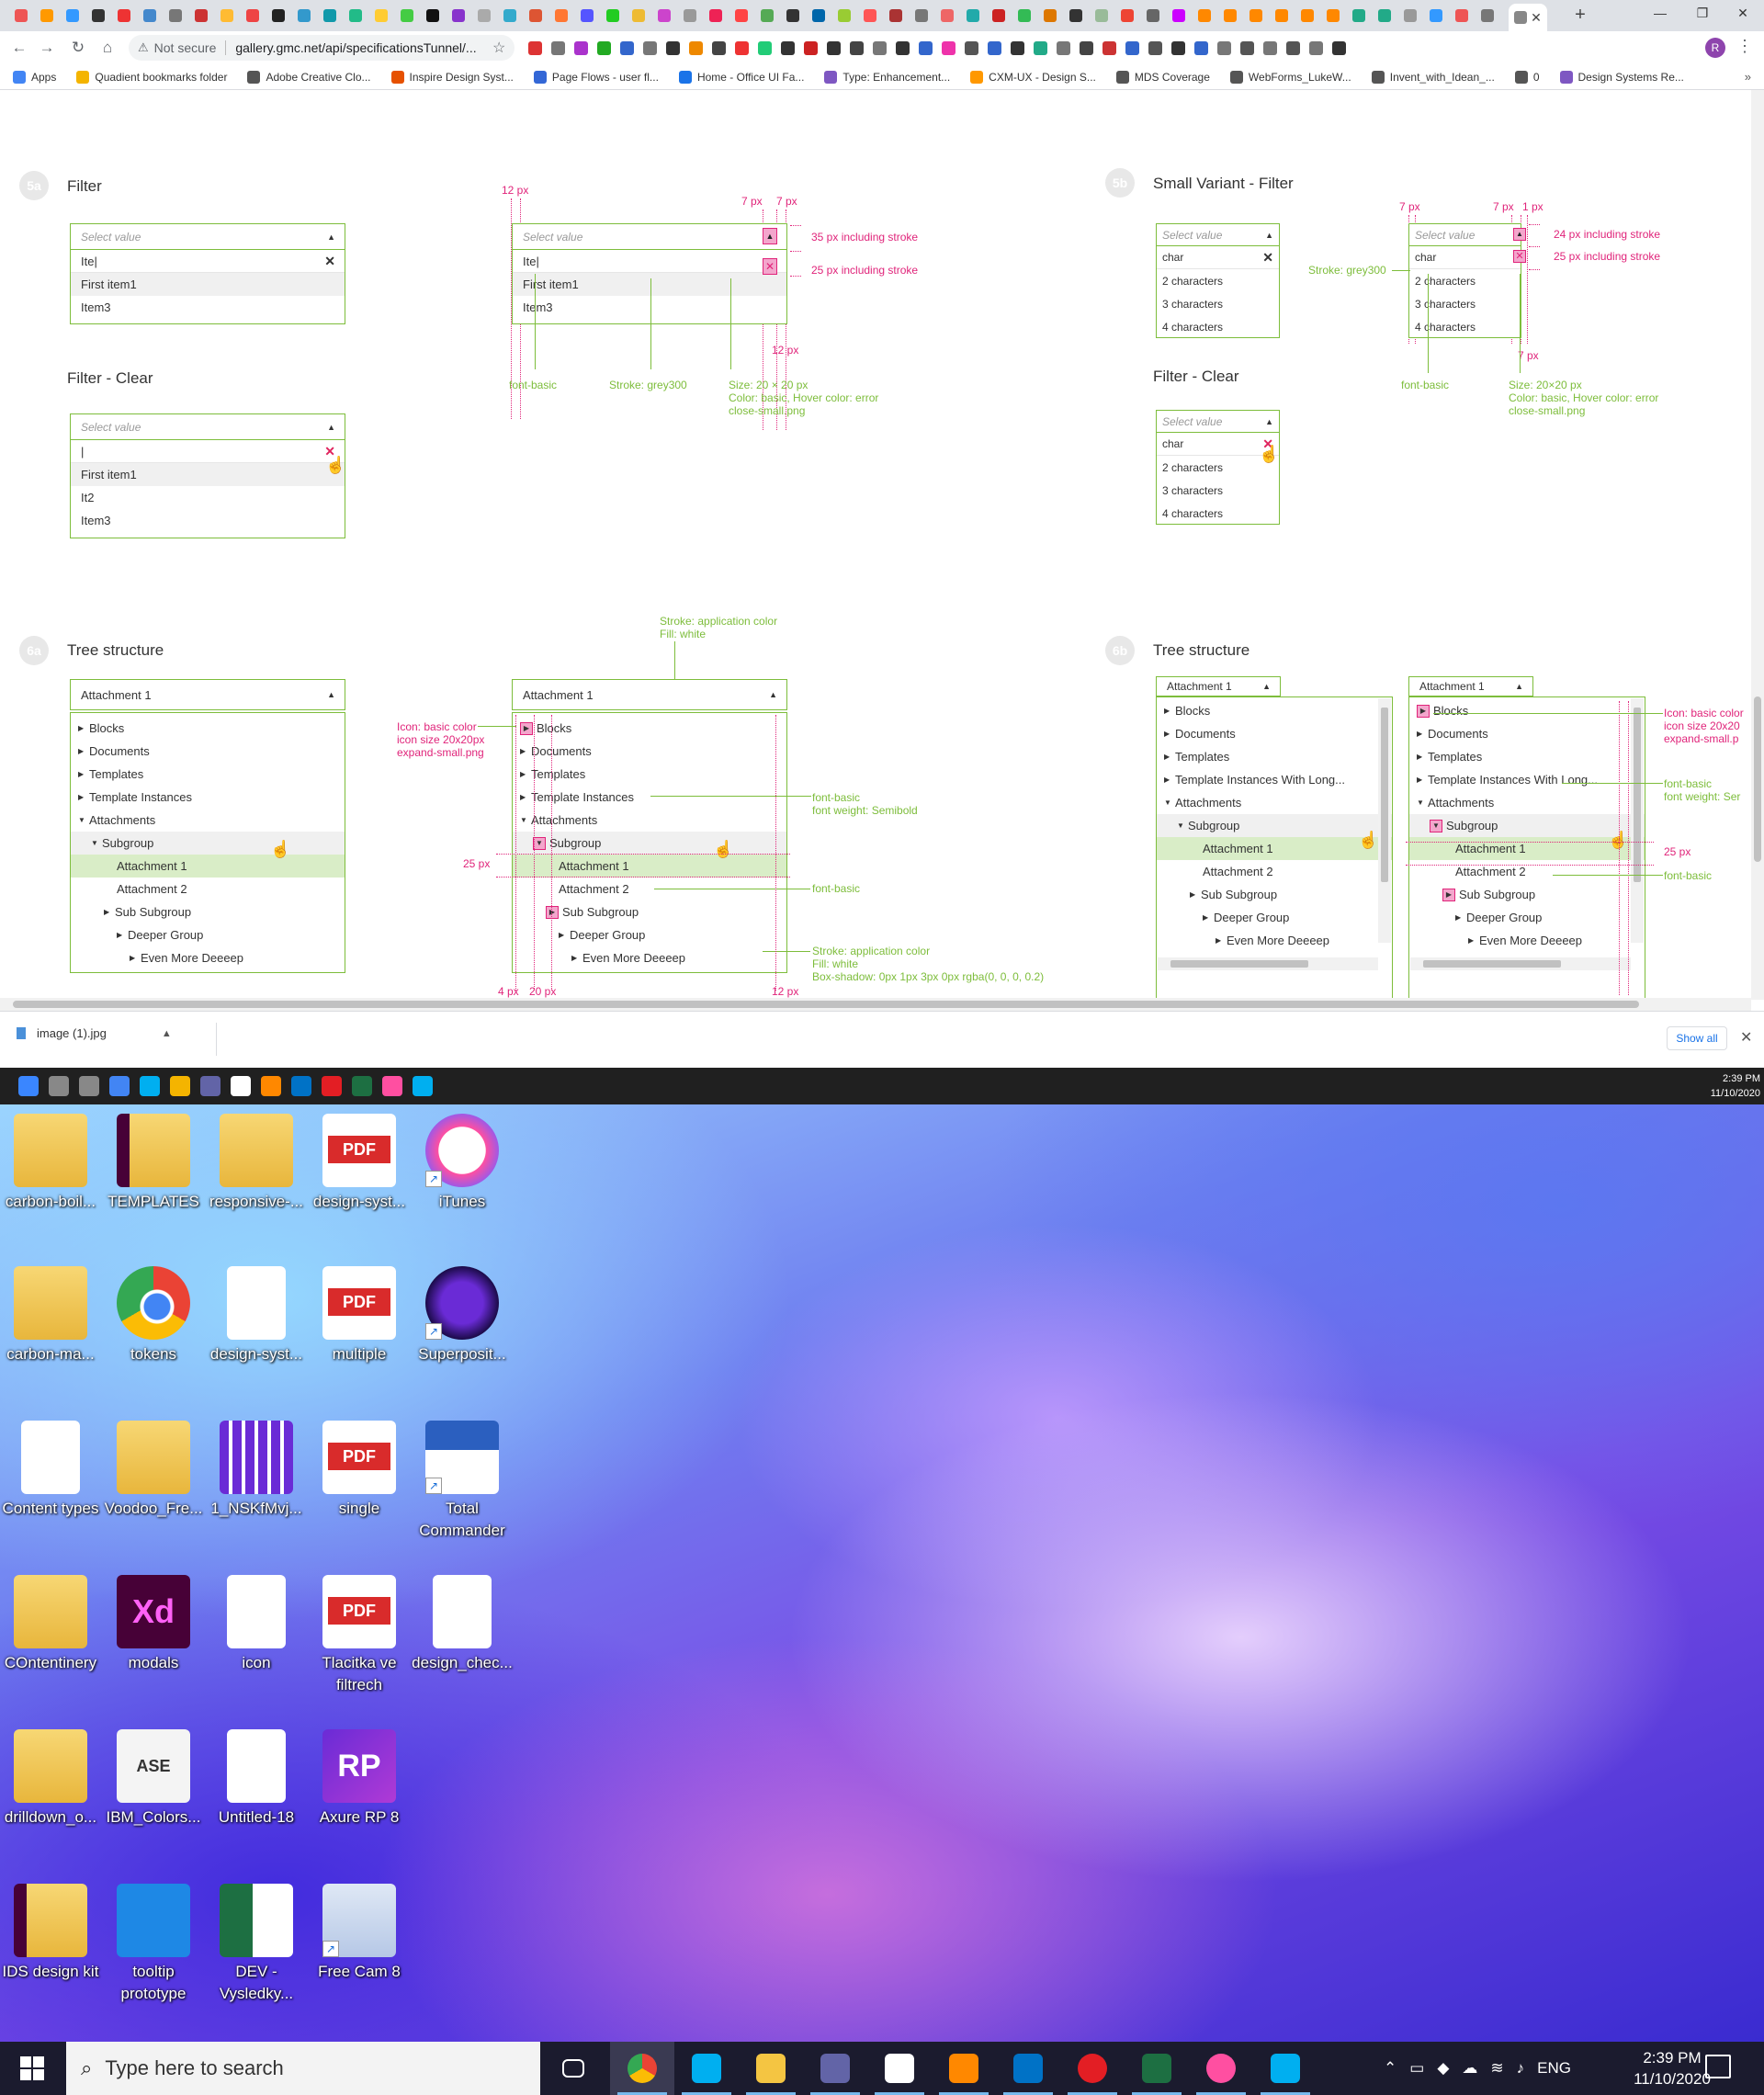 This screenshot has width=1764, height=2095. Describe the element at coordinates (1218, 490) in the screenshot. I see `list-item: 3 characters` at that location.